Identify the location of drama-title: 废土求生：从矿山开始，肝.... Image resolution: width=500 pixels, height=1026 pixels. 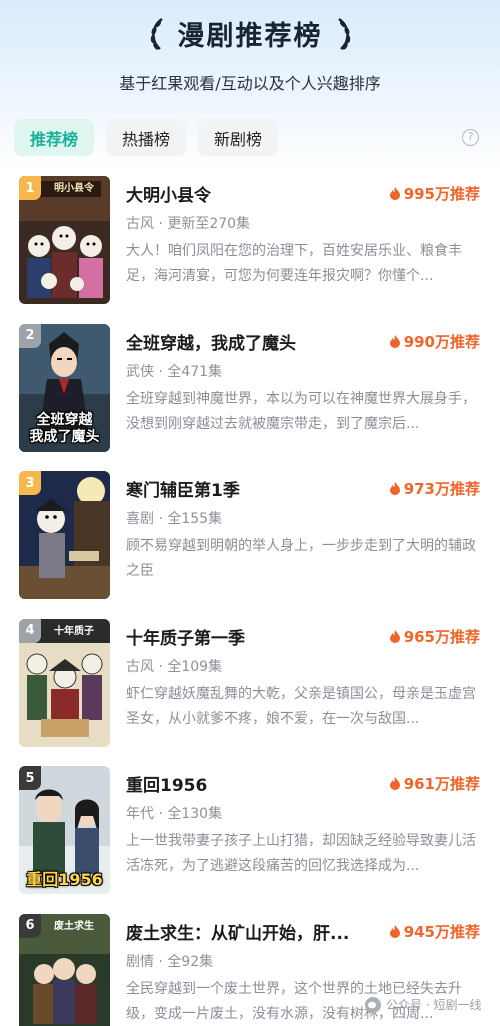
(251, 931).